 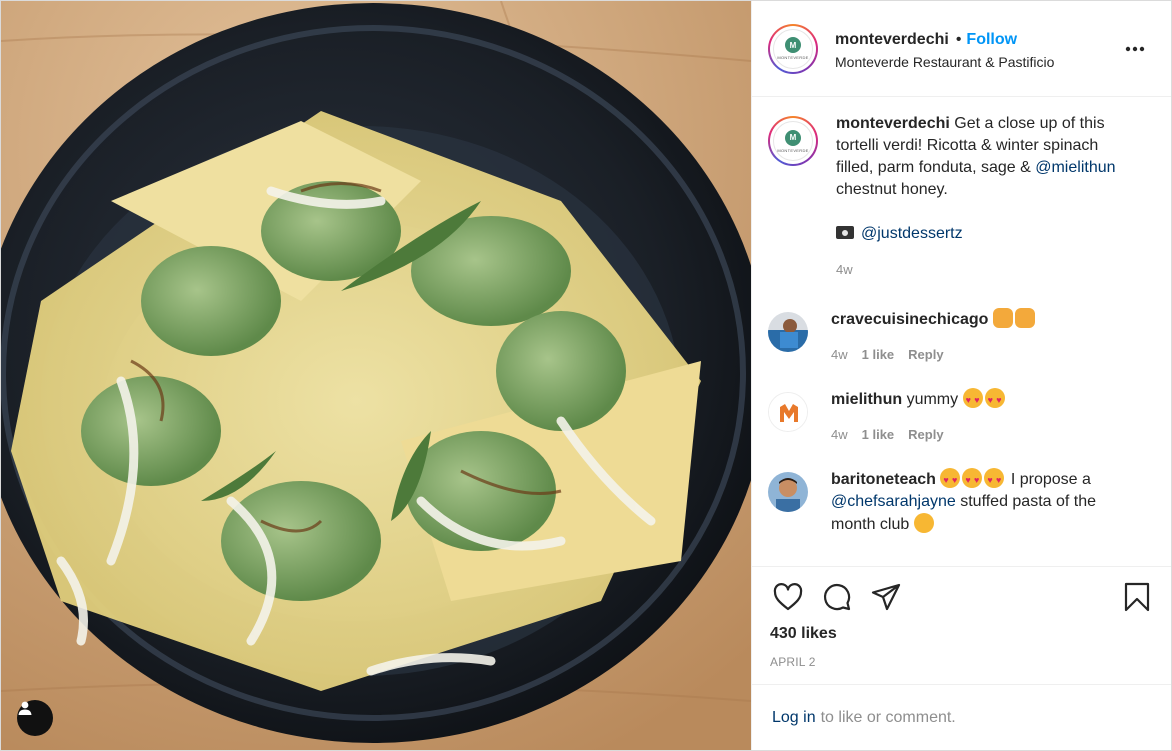 What do you see at coordinates (923, 523) in the screenshot?
I see `upside-down-face-emoji` at bounding box center [923, 523].